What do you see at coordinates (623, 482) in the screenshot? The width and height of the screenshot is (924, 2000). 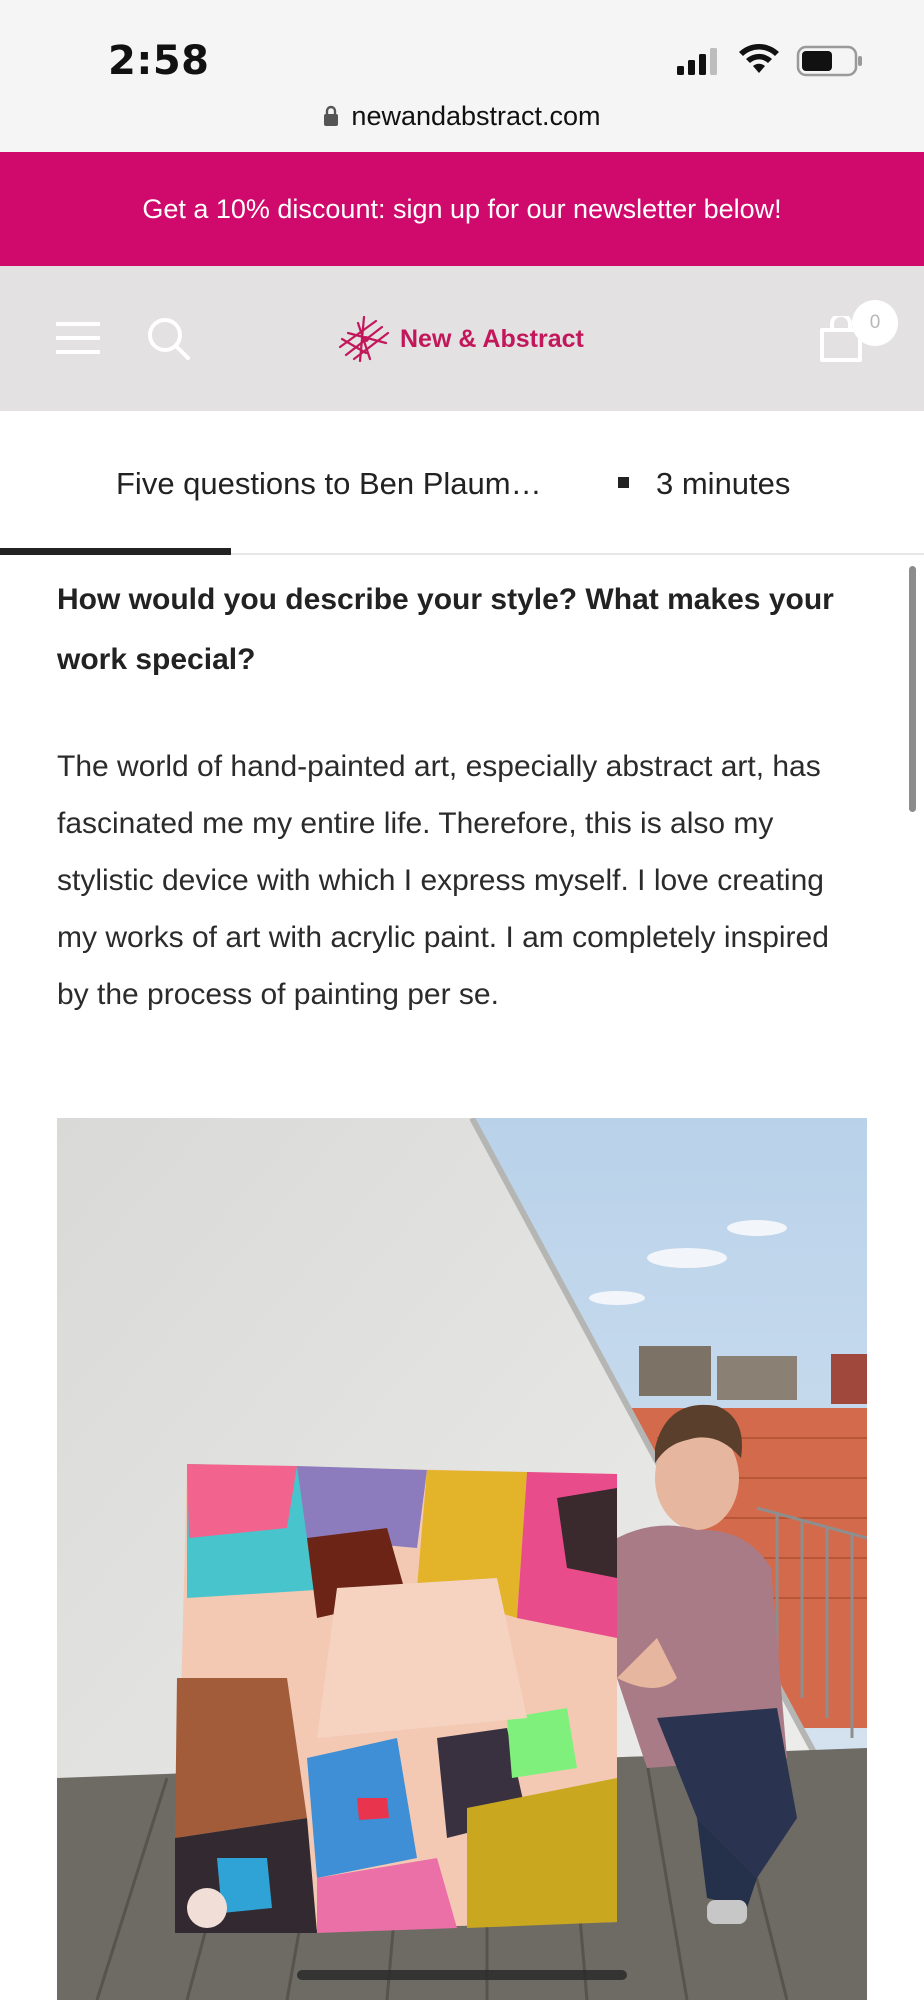 I see `separator-bullet` at bounding box center [623, 482].